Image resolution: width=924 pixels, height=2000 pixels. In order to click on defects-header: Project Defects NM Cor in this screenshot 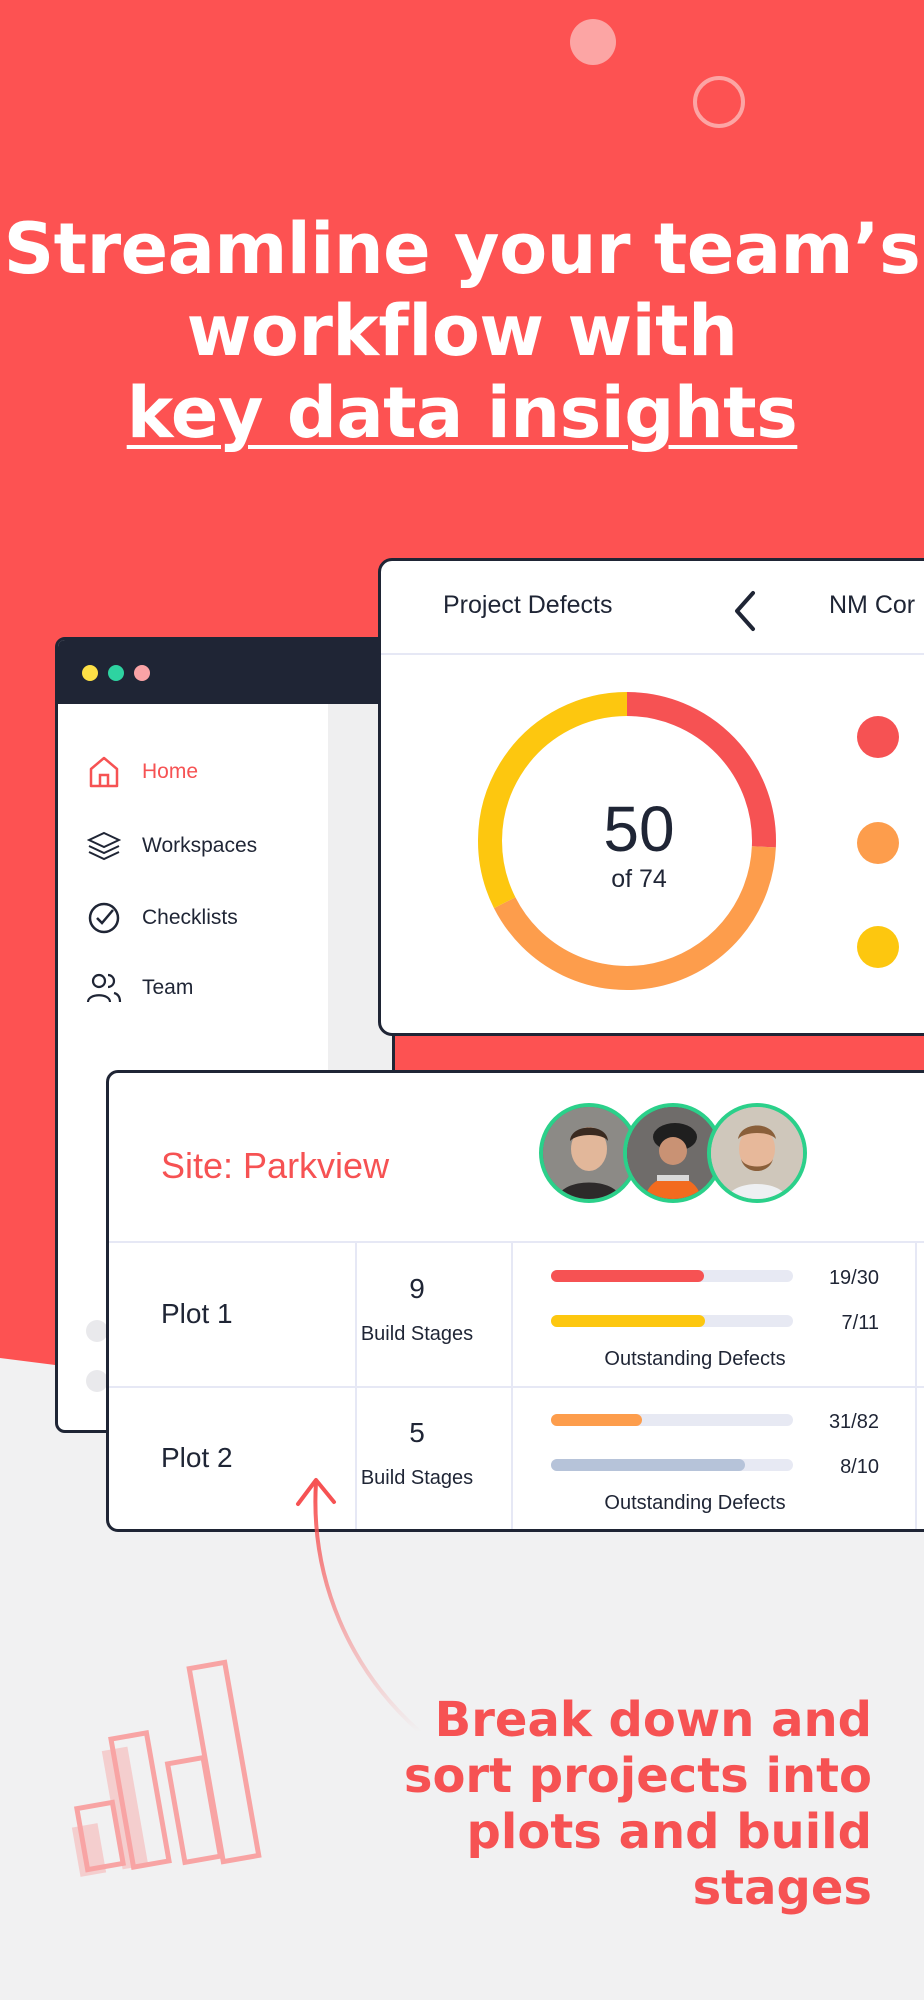, I will do `click(652, 608)`.